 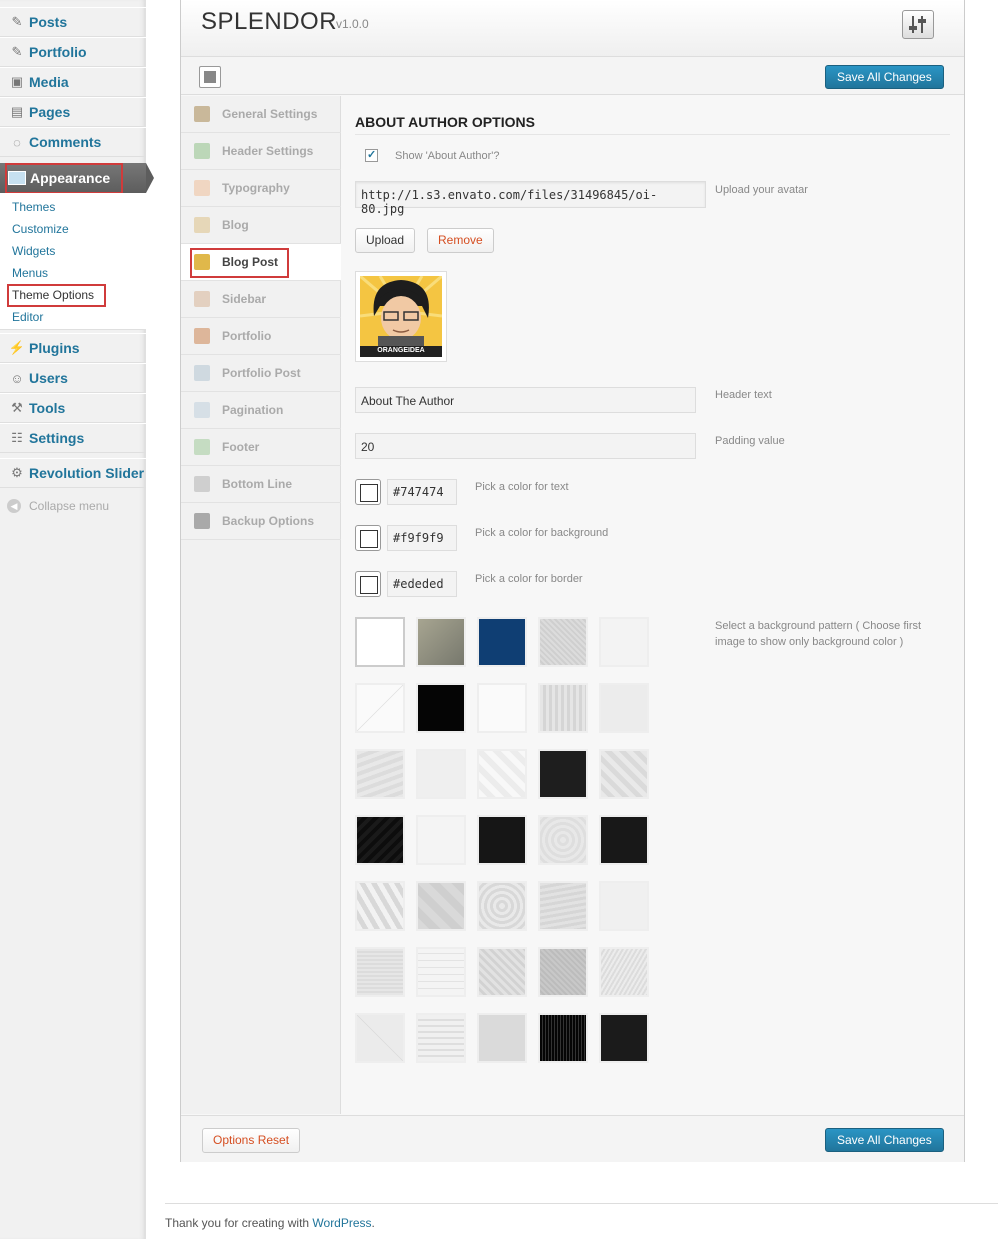 I want to click on menu-item-portfolio: ✎ Portfolio, so click(x=73, y=52).